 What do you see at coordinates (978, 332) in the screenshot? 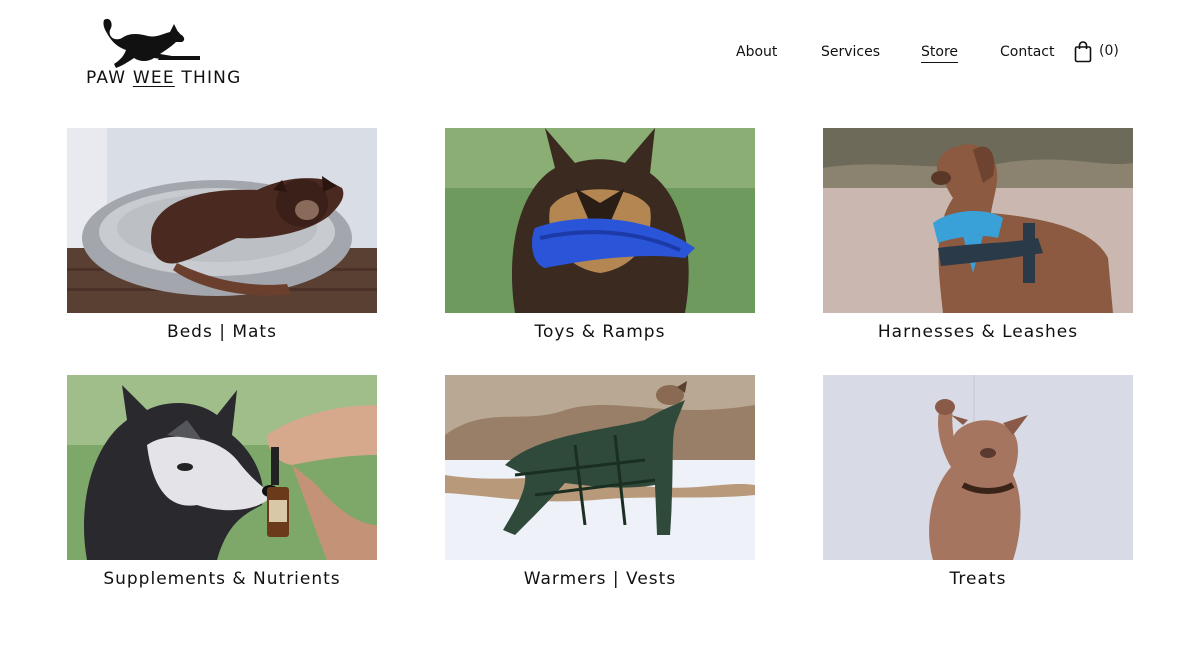
I see `category-label: Harnesses & Leashes` at bounding box center [978, 332].